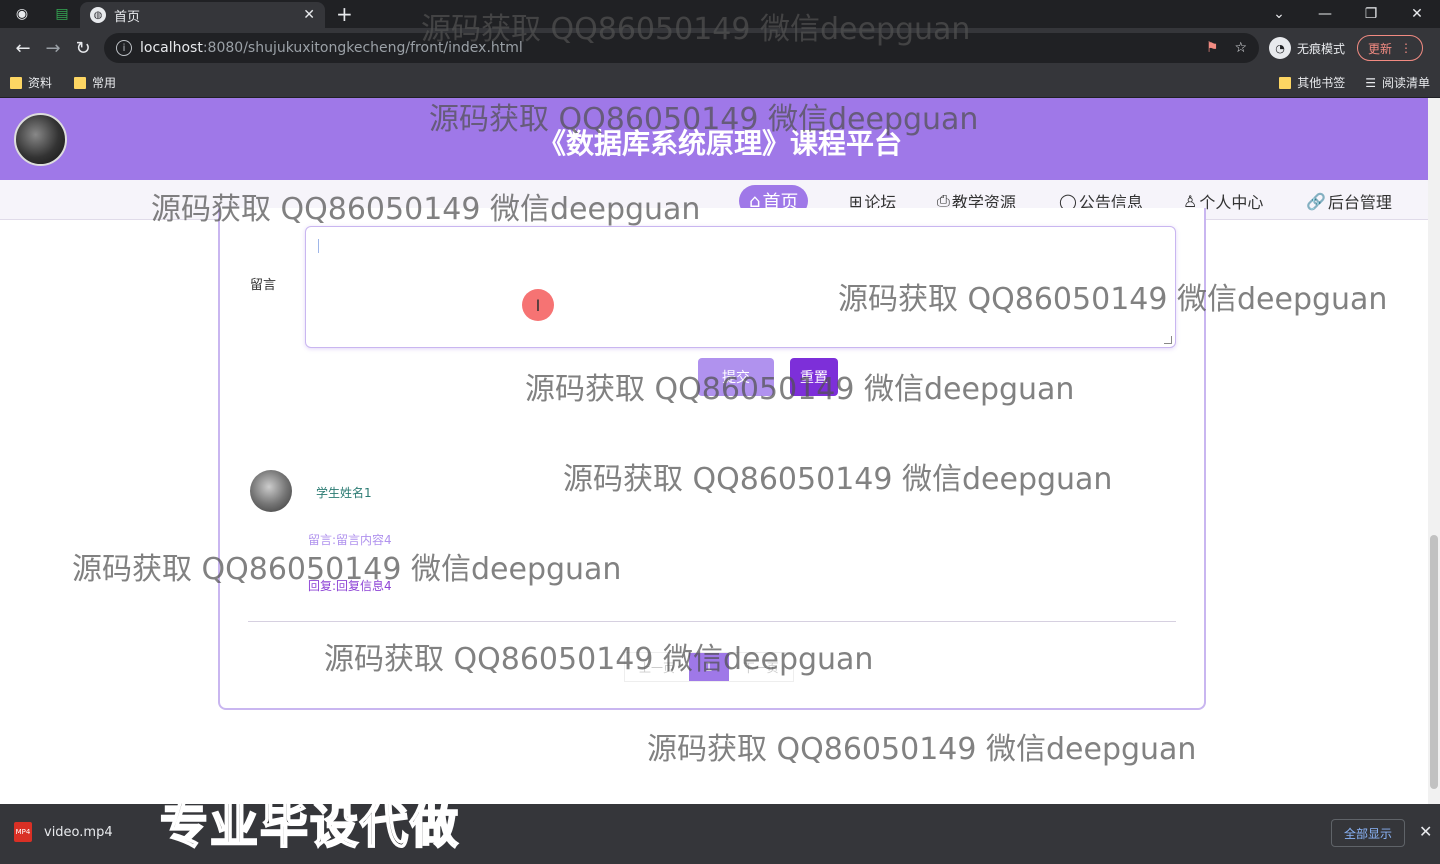  What do you see at coordinates (22, 14) in the screenshot?
I see `browser-menu-icon: ◉` at bounding box center [22, 14].